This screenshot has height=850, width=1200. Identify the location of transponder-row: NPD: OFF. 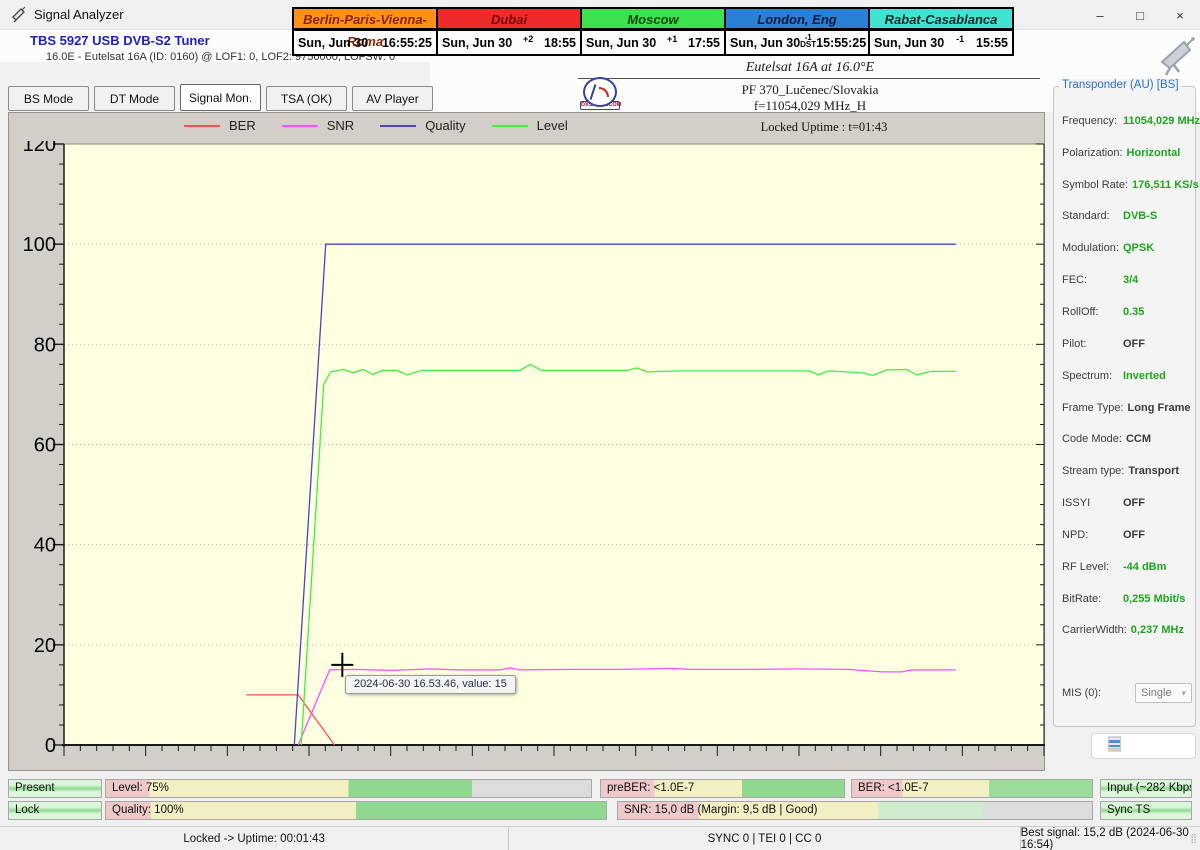
(1103, 534).